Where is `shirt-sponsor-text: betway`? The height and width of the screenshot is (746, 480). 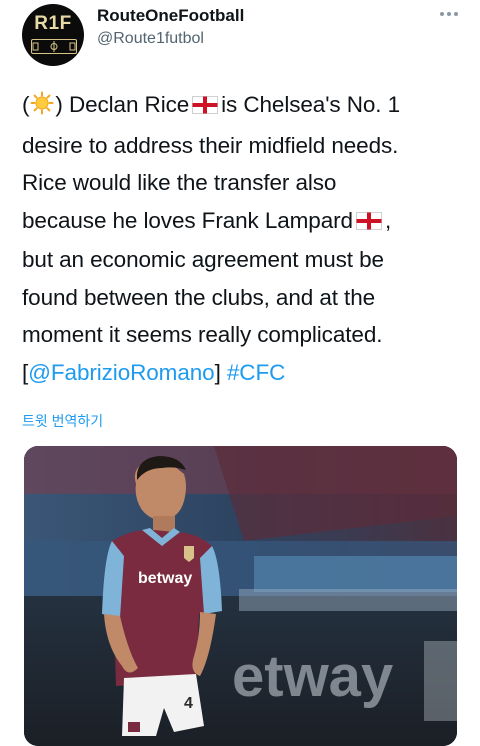
shirt-sponsor-text: betway is located at coordinates (165, 578).